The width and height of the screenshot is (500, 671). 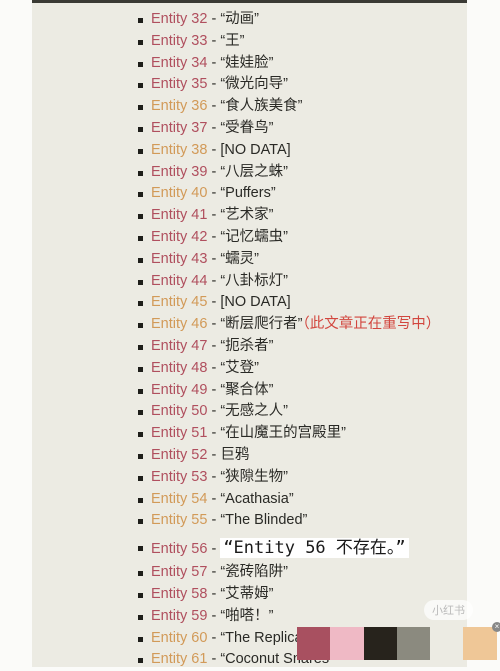 What do you see at coordinates (289, 478) in the screenshot?
I see `entity-list-item: Entity 53 - “狭隙生物”` at bounding box center [289, 478].